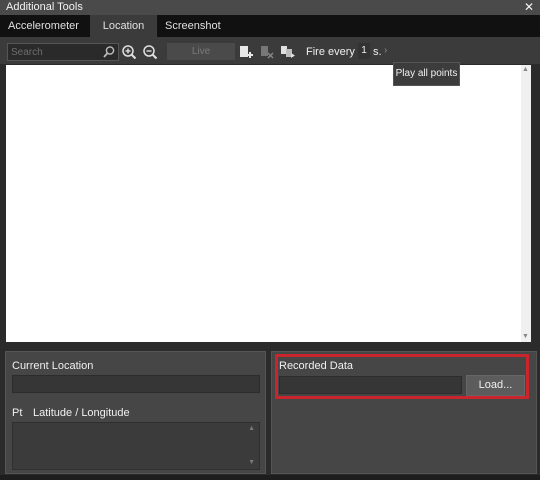 Image resolution: width=540 pixels, height=480 pixels. What do you see at coordinates (17, 413) in the screenshot?
I see `pt-column-header: Pt` at bounding box center [17, 413].